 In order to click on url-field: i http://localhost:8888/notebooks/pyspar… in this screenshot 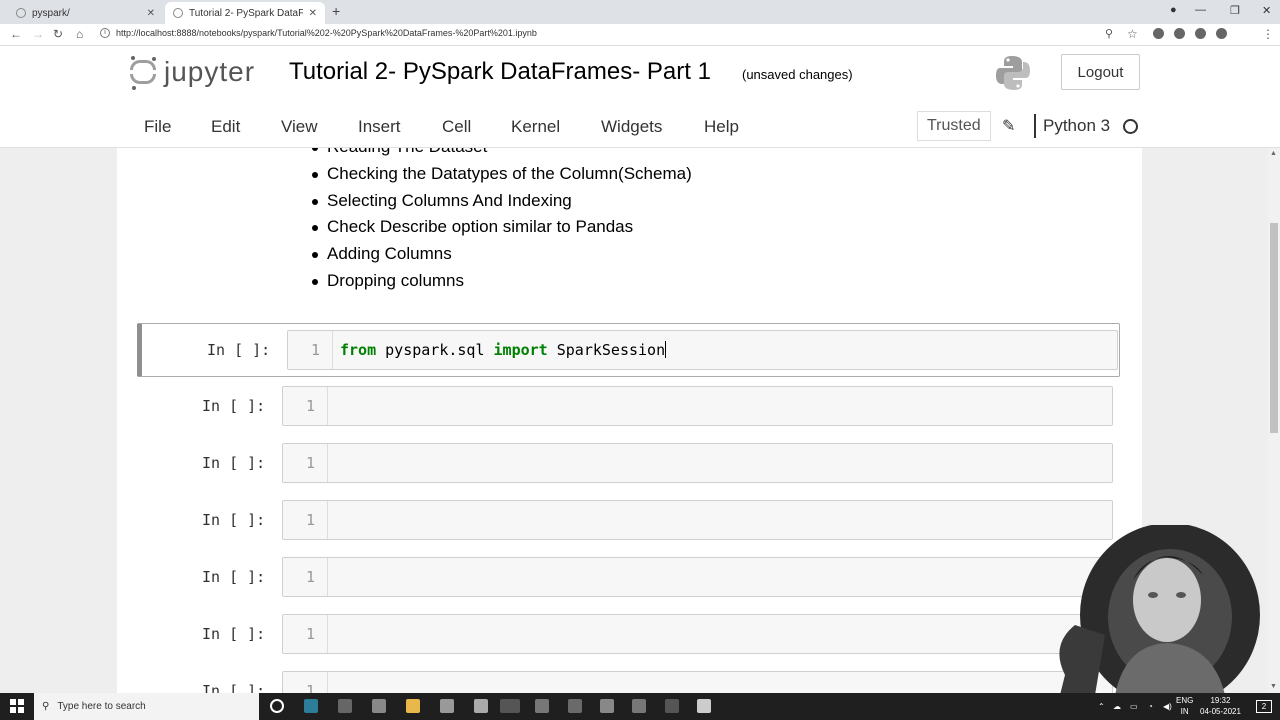, I will do `click(318, 33)`.